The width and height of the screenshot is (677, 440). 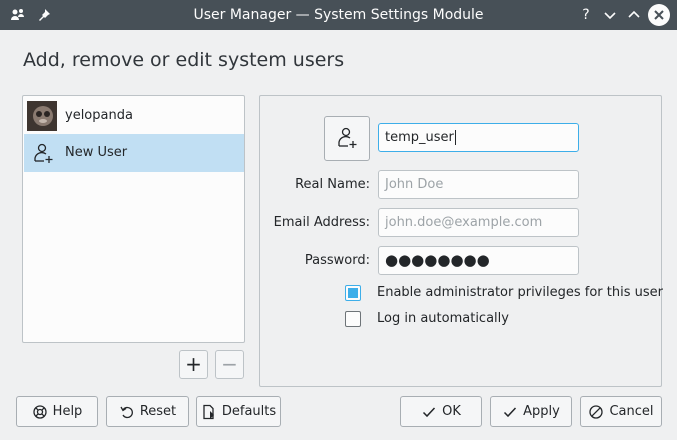 What do you see at coordinates (478, 222) in the screenshot?
I see `email-input: john.doe@example.com` at bounding box center [478, 222].